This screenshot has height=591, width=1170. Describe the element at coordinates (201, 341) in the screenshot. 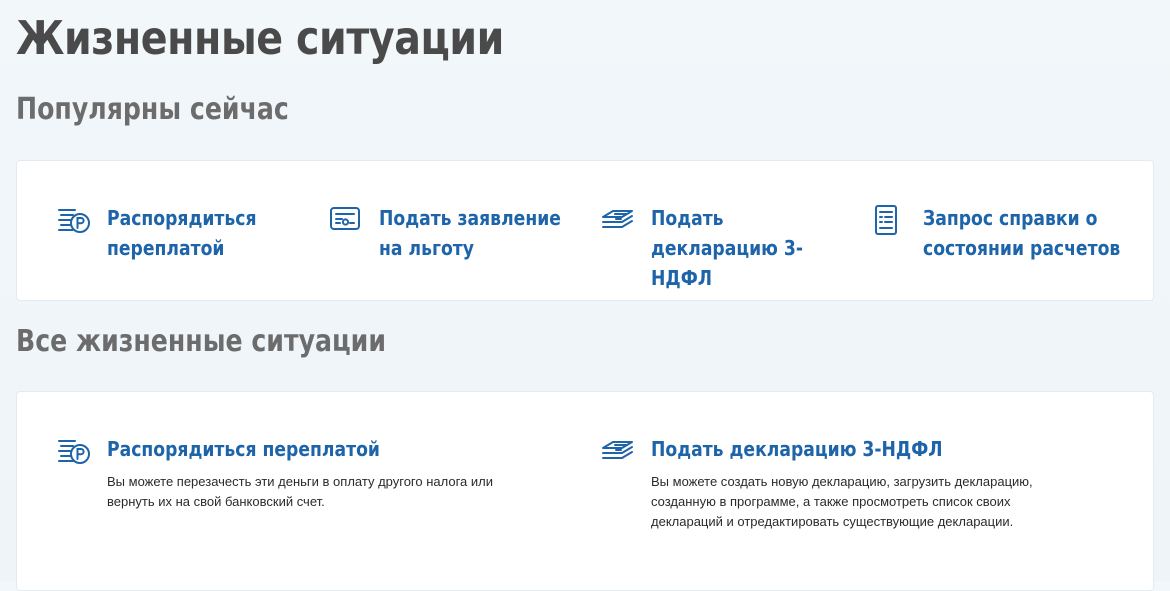

I see `all-section-heading: Все жизненные ситуации` at that location.